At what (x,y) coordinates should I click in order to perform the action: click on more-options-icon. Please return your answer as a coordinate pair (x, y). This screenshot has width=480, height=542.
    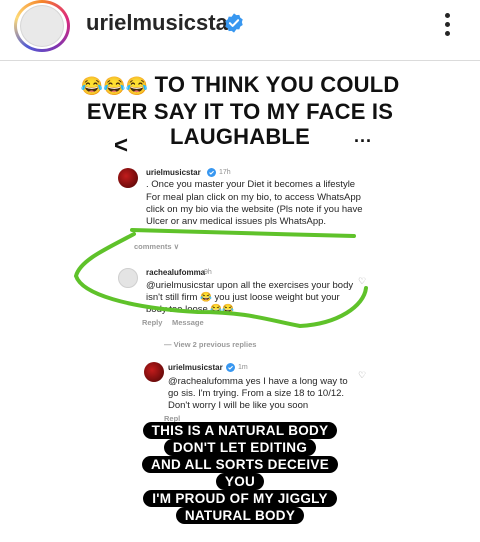
    Looking at the image, I should click on (447, 24).